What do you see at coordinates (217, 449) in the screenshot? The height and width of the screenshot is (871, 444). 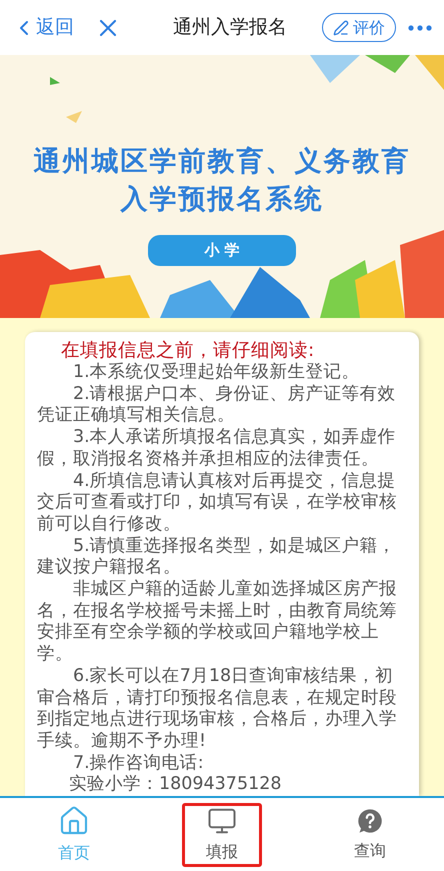 I see `notice-paragraph: 3.本人承诺所填报名信息真实，如弄虚作假，取消报名资格并承担相应的法律责任。` at bounding box center [217, 449].